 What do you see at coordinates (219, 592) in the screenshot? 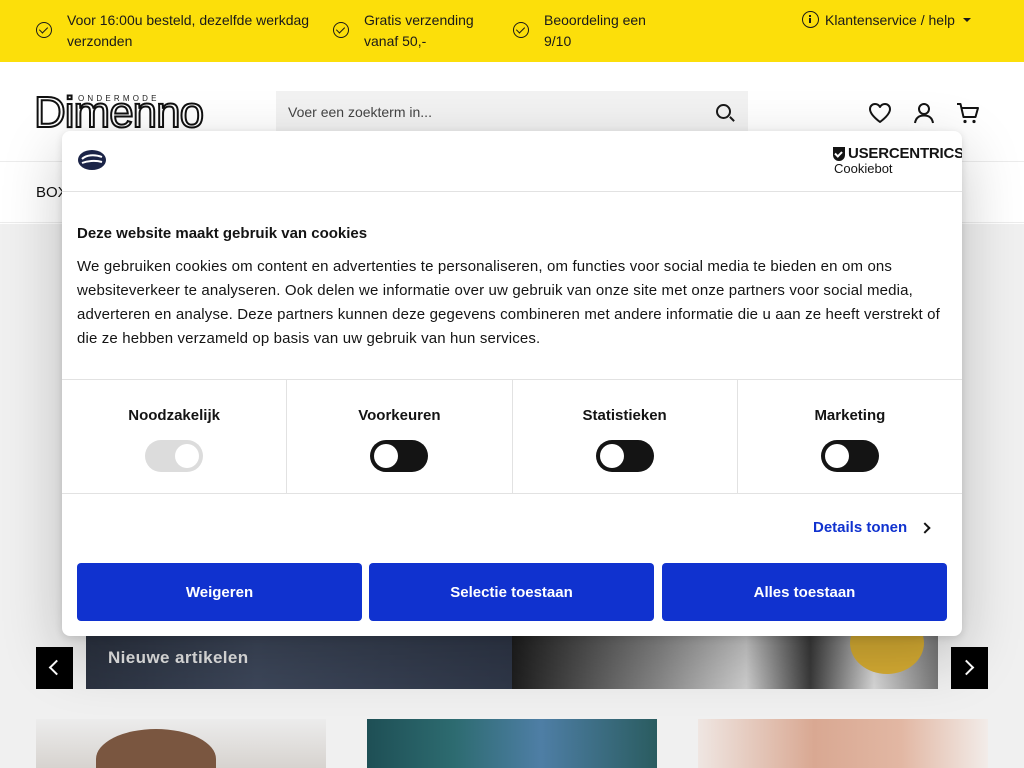
I see `deny-button: Weigeren` at bounding box center [219, 592].